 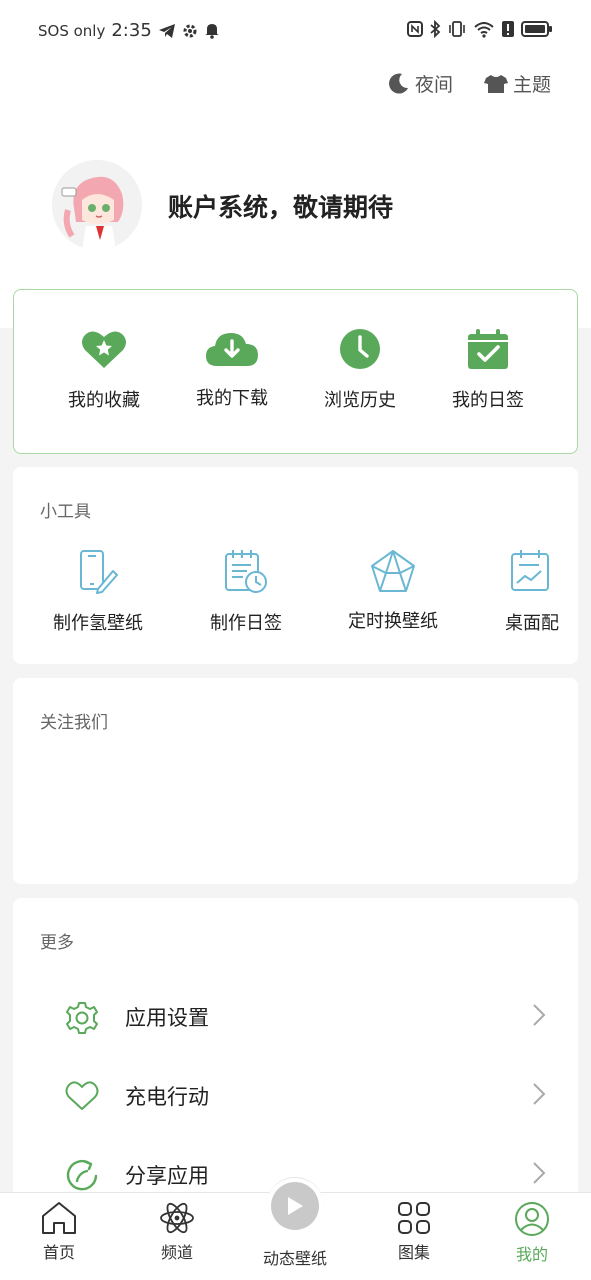 I want to click on tool-make-wallpaper: 制作氢壁纸, so click(x=98, y=592).